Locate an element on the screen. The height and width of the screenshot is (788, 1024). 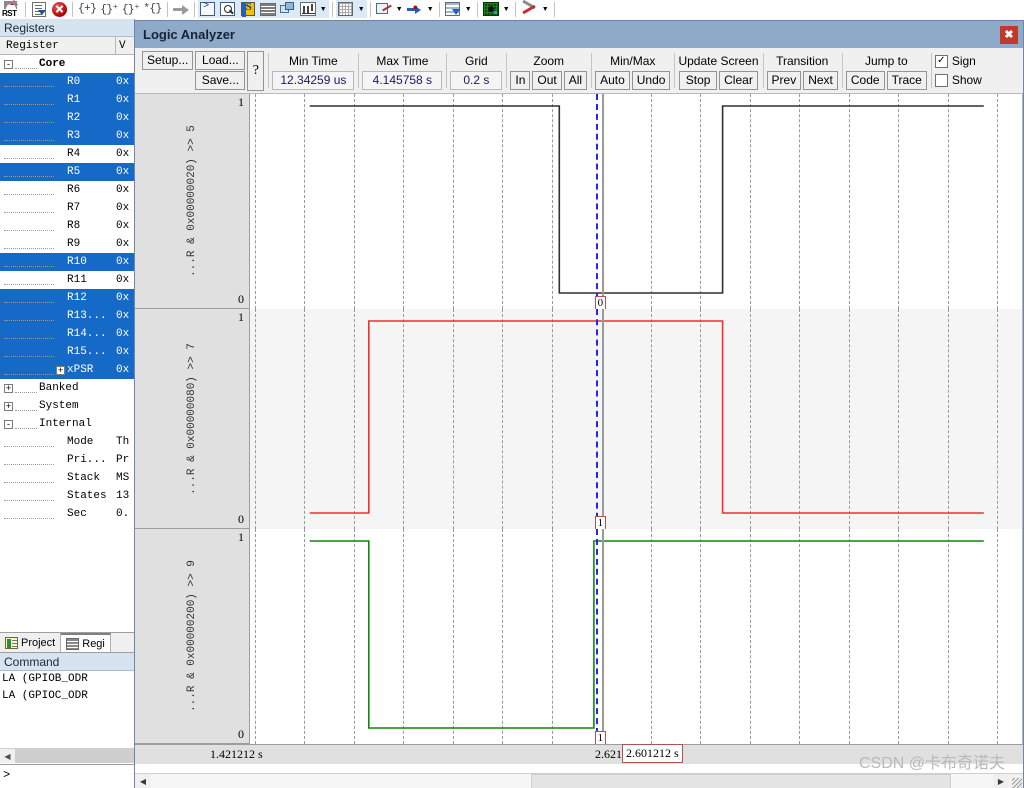
register-row: + System is located at coordinates (67, 406).